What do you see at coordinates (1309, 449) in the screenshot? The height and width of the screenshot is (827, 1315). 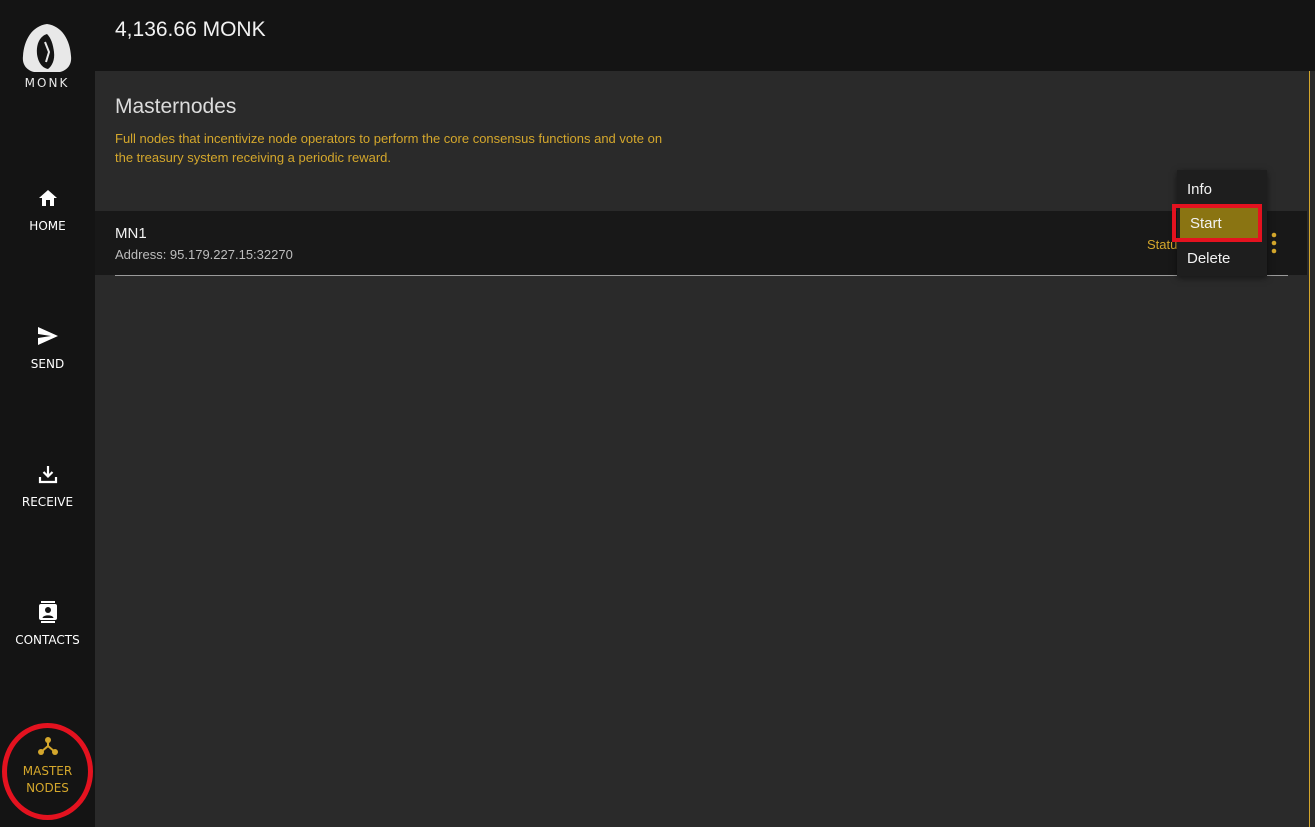 I see `scroll-accent-line` at bounding box center [1309, 449].